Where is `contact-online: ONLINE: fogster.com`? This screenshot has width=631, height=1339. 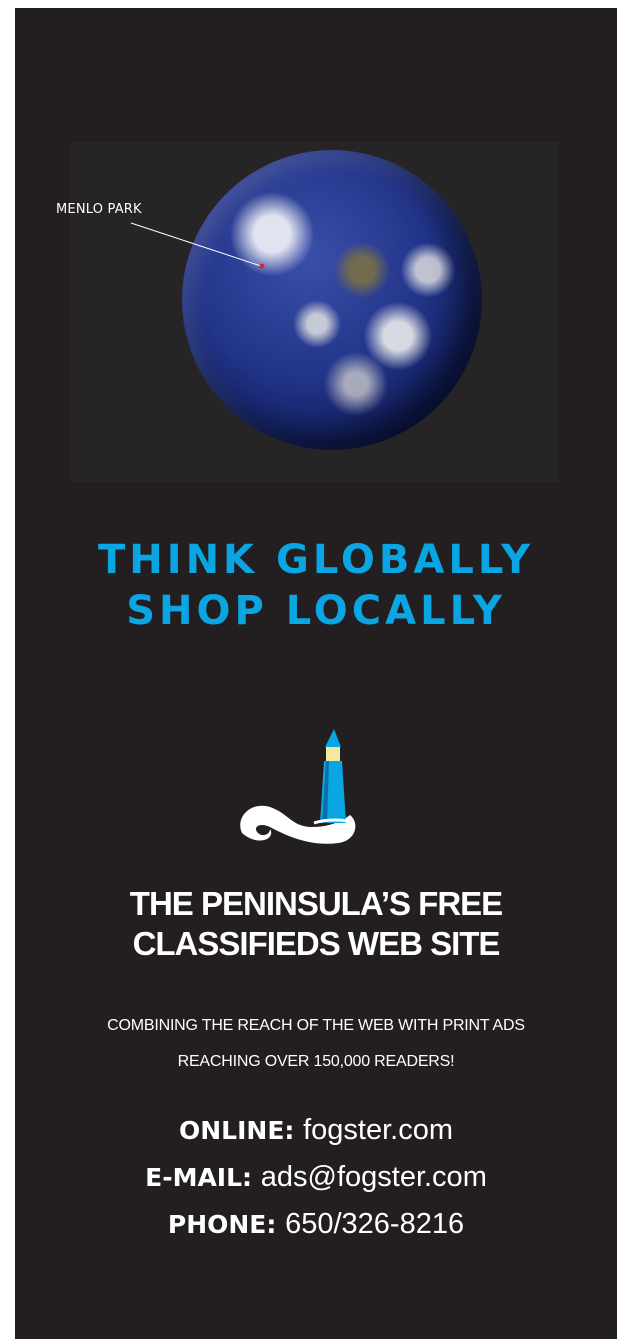 contact-online: ONLINE: fogster.com is located at coordinates (316, 1130).